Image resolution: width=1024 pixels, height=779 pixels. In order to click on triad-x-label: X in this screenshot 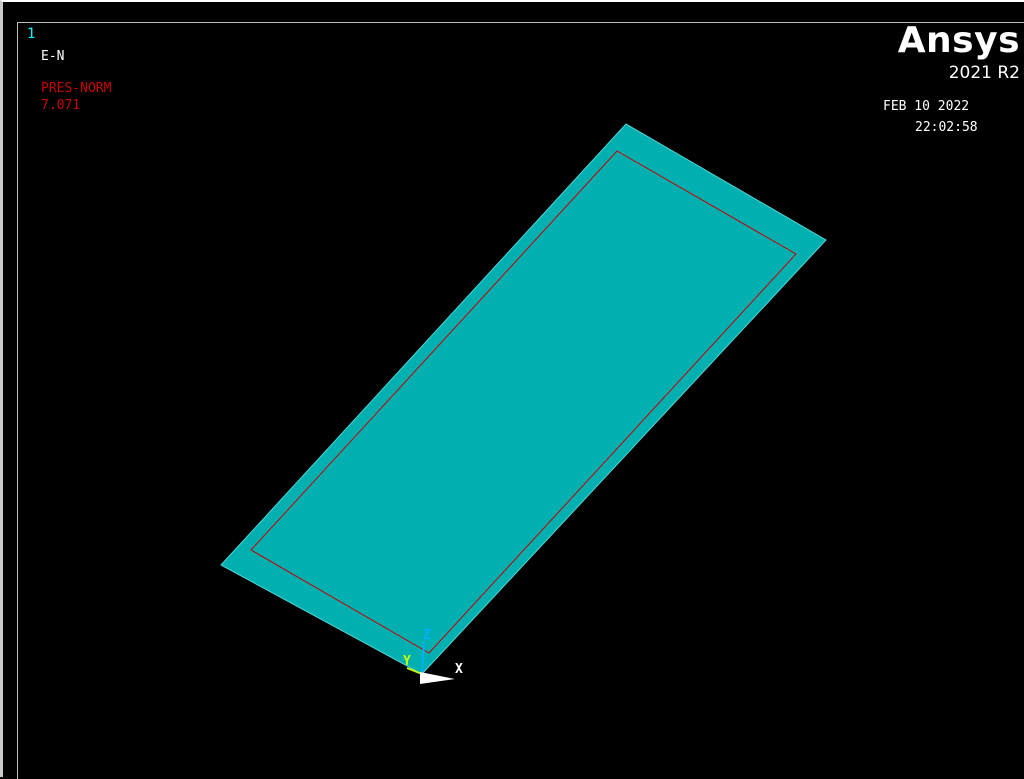, I will do `click(459, 669)`.